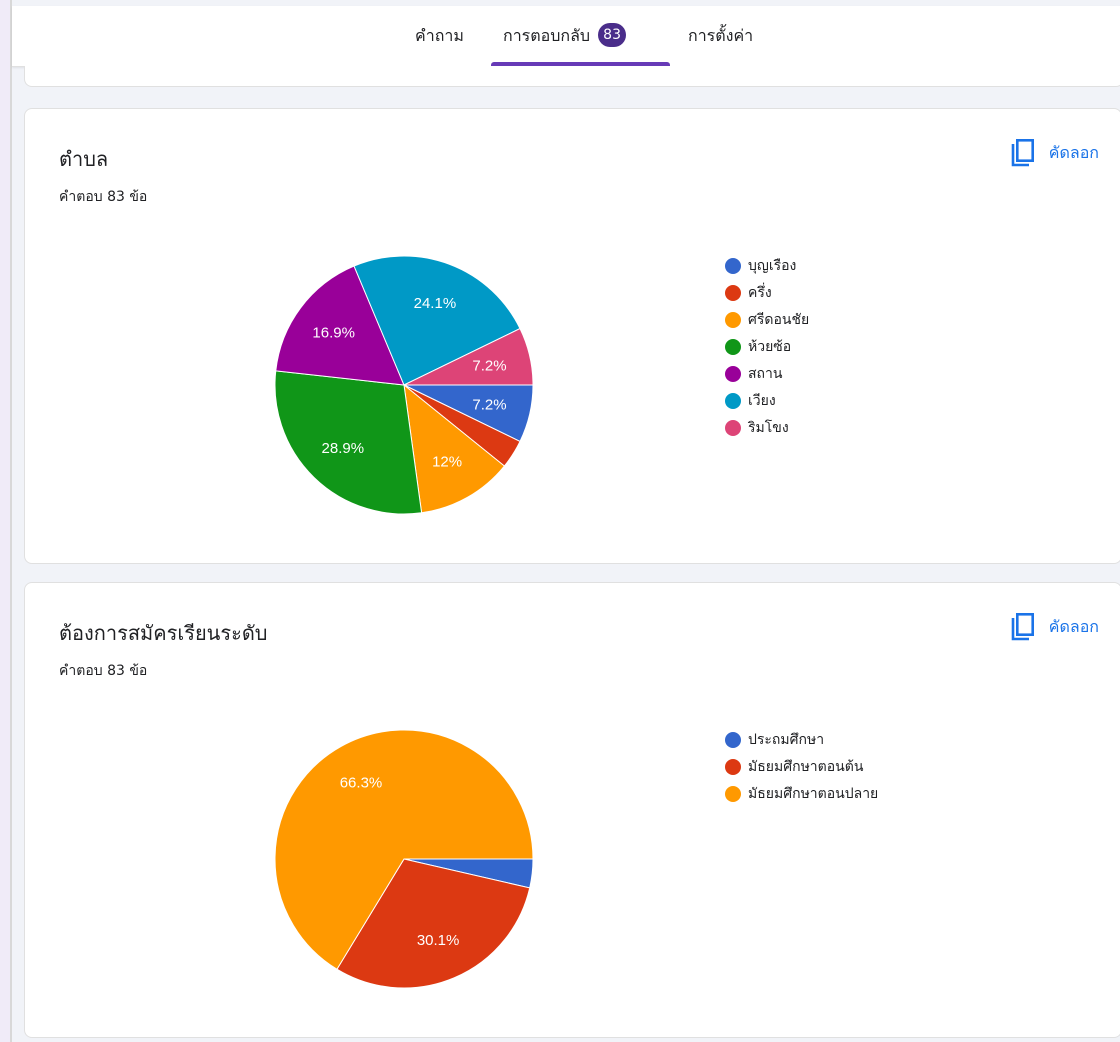  I want to click on tab-settings: การตั้งค่า, so click(720, 36).